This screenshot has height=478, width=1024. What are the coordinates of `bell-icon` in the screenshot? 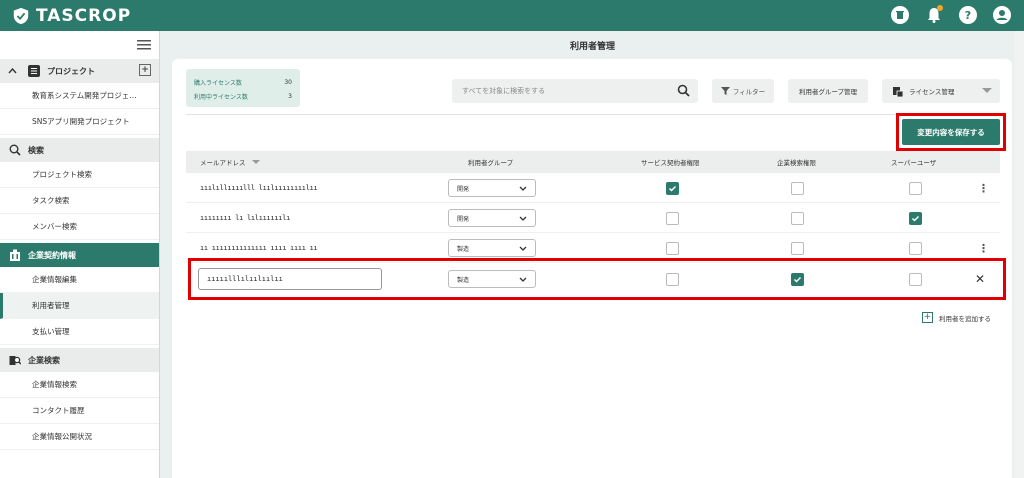 It's located at (934, 15).